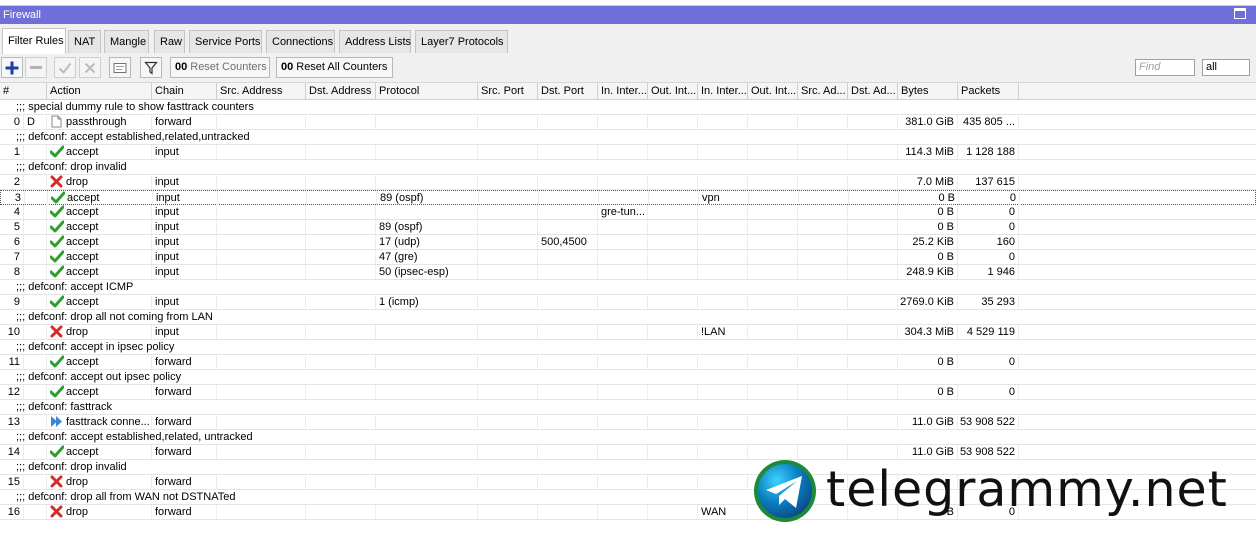  I want to click on add-button, so click(12, 67).